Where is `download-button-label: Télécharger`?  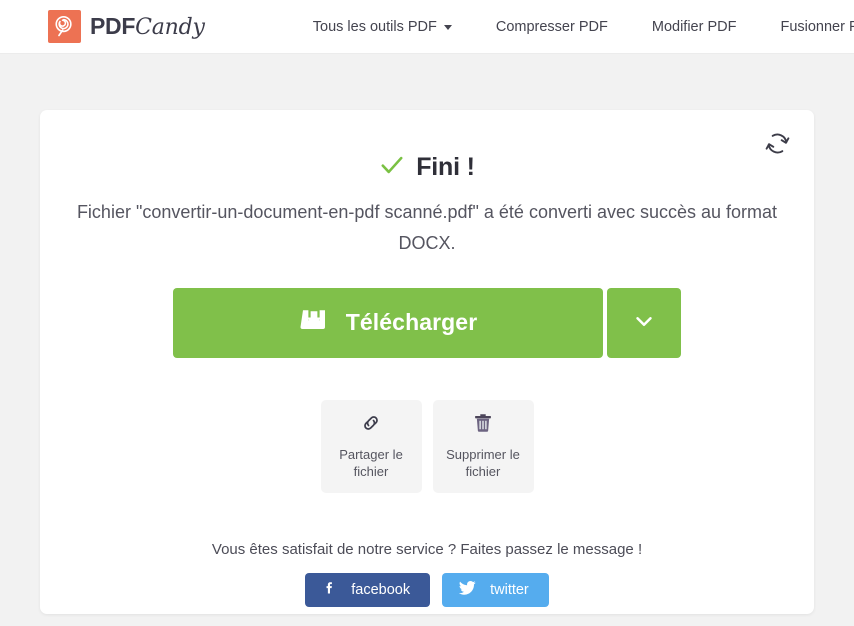 download-button-label: Télécharger is located at coordinates (411, 322).